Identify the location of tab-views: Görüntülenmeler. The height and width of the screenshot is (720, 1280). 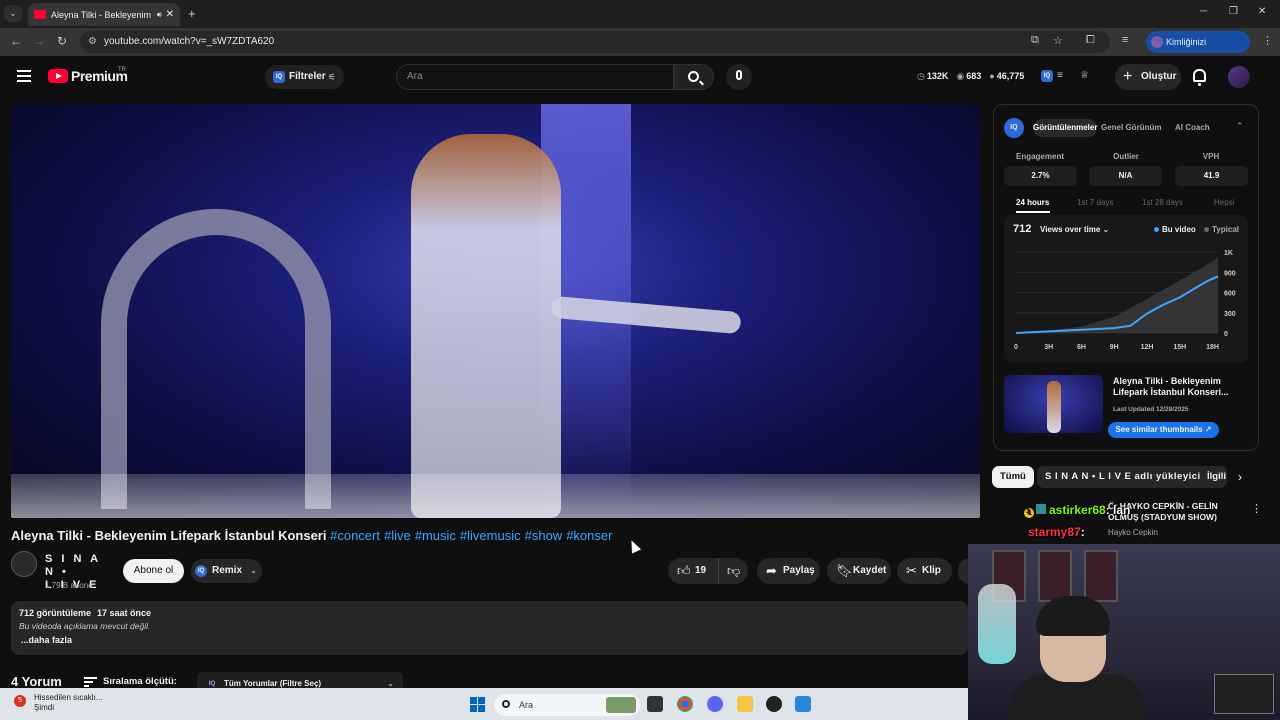
(1065, 128).